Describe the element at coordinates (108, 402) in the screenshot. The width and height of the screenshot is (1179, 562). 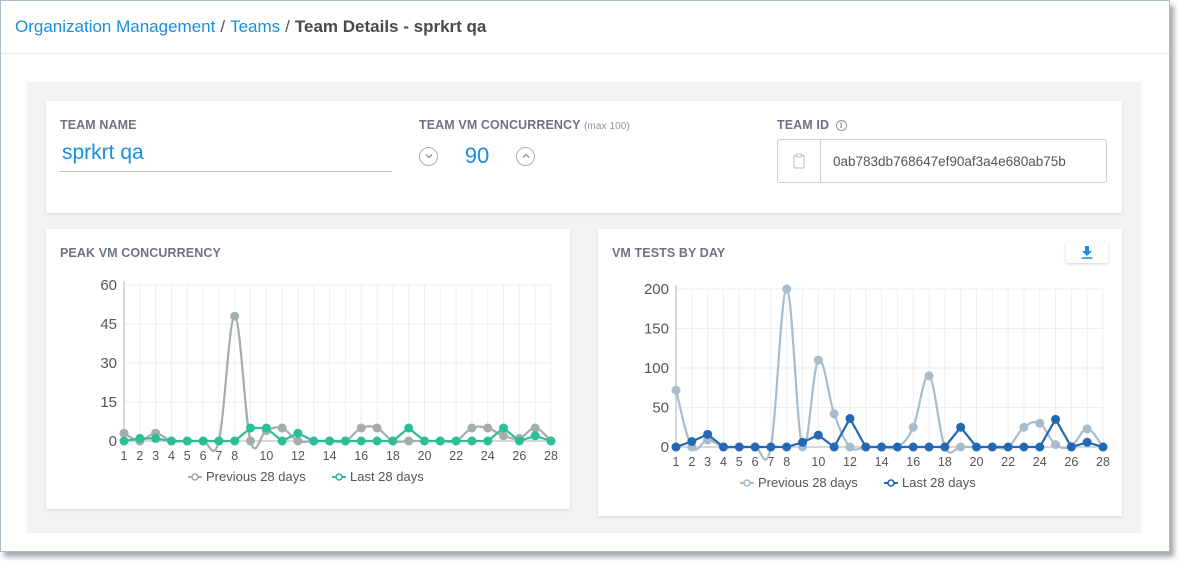
I see `y-tick-label: 15` at that location.